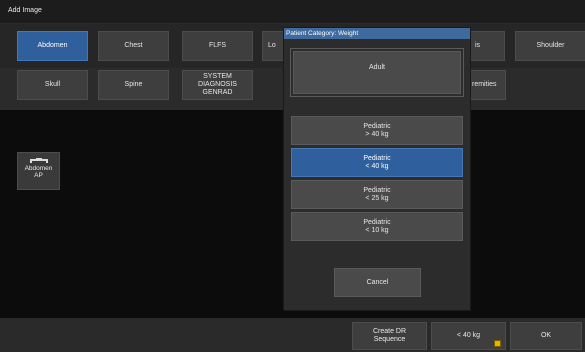  What do you see at coordinates (38, 160) in the screenshot?
I see `table-icon` at bounding box center [38, 160].